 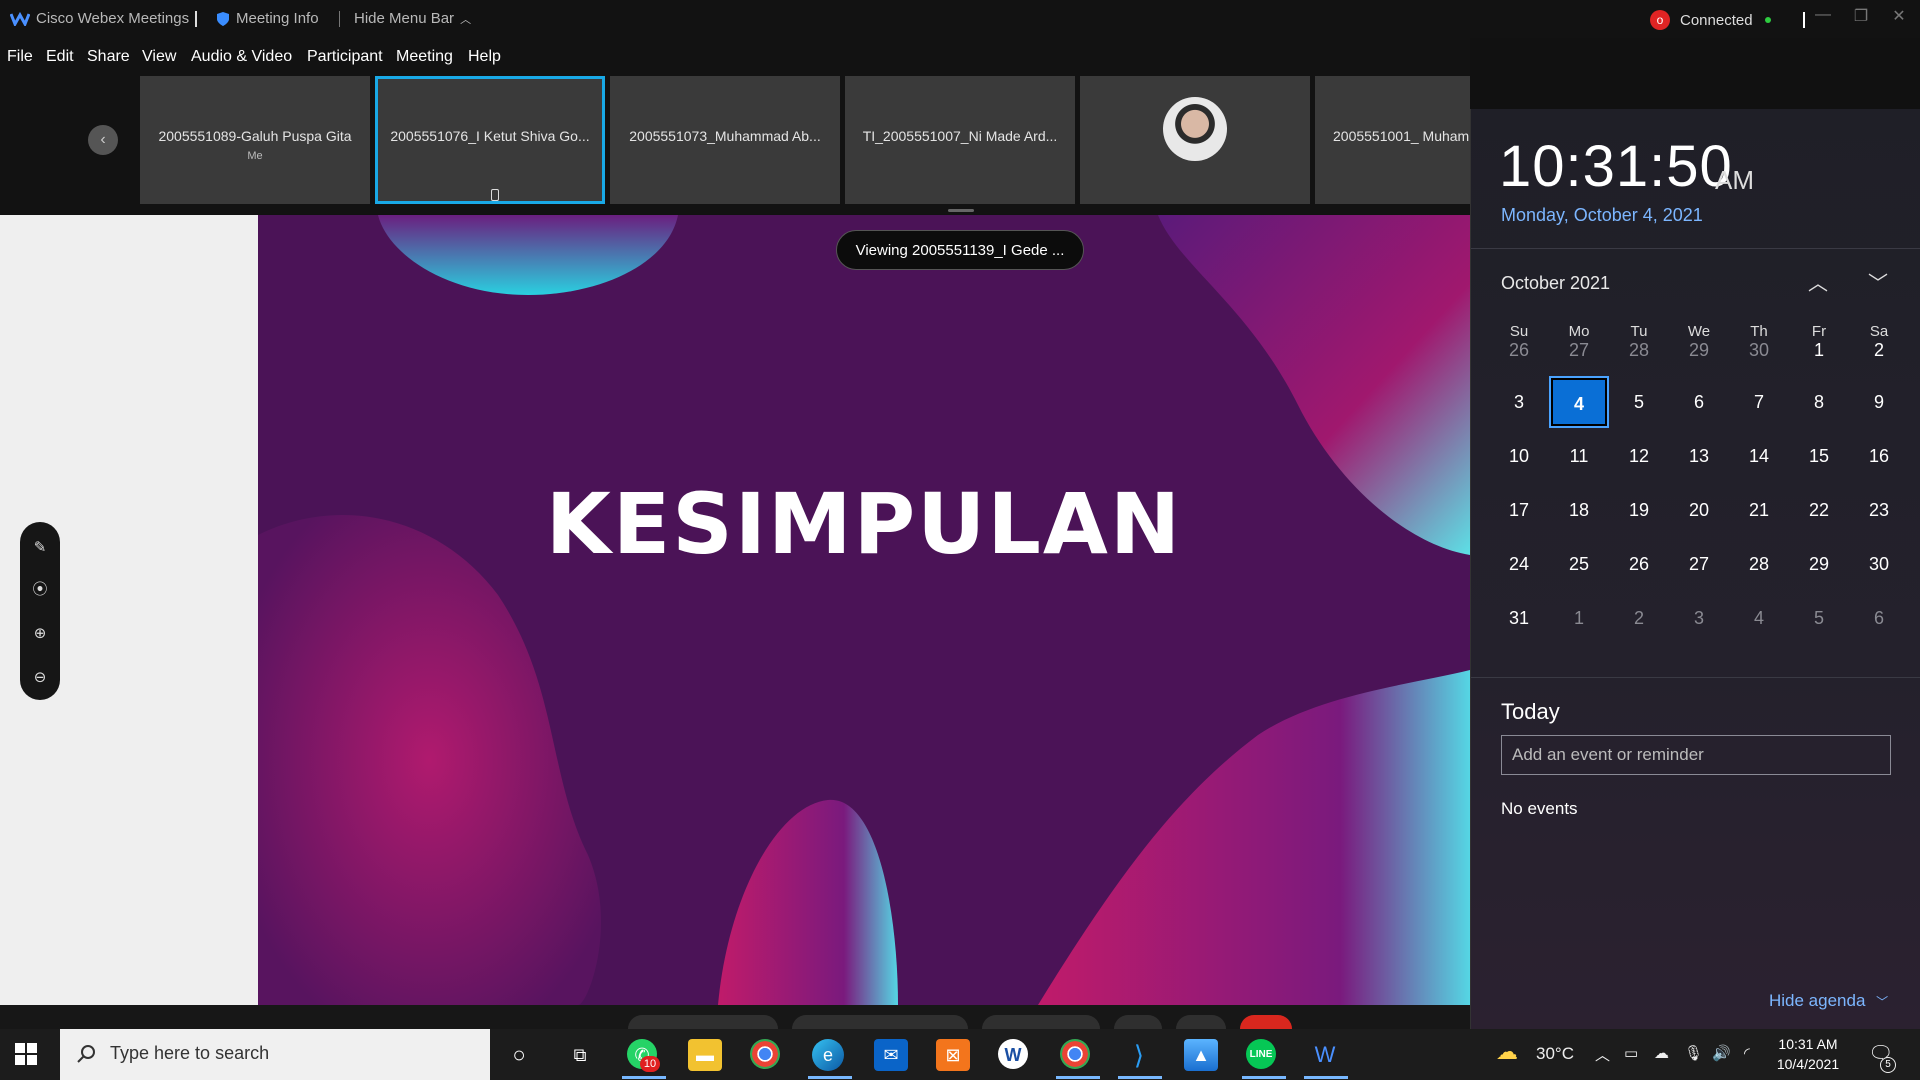 What do you see at coordinates (1818, 282) in the screenshot?
I see `previous-month-icon: ︿` at bounding box center [1818, 282].